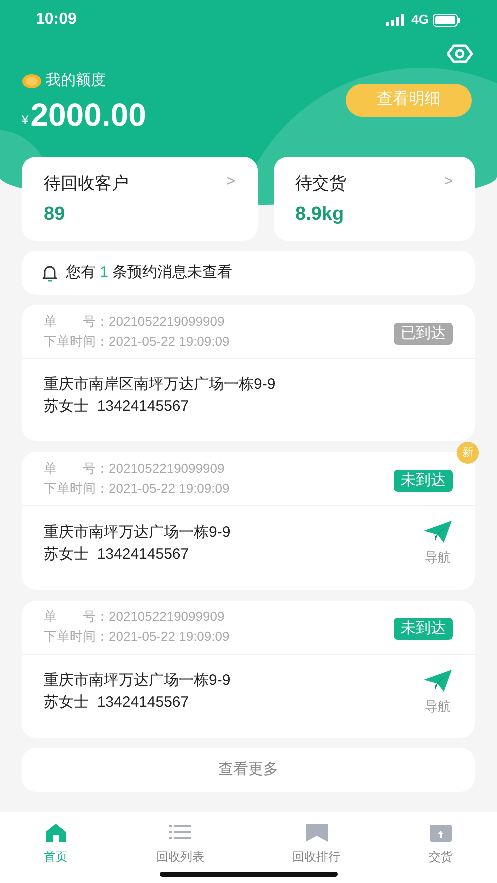 The image size is (497, 883). I want to click on currency-symbol: ¥, so click(25, 120).